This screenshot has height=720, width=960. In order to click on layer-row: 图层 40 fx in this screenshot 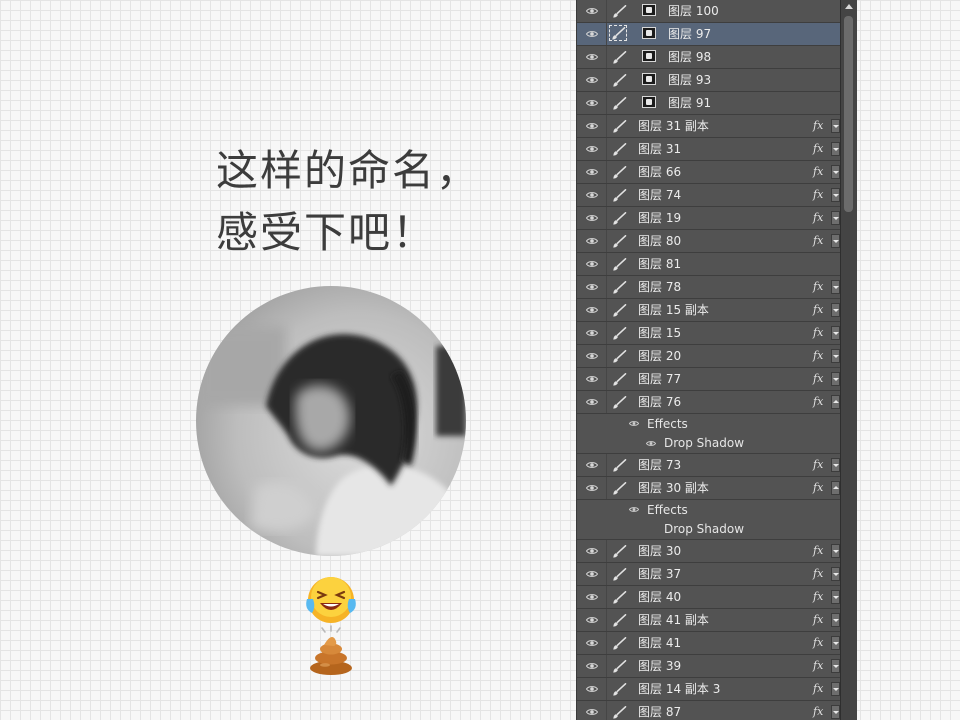, I will do `click(709, 597)`.